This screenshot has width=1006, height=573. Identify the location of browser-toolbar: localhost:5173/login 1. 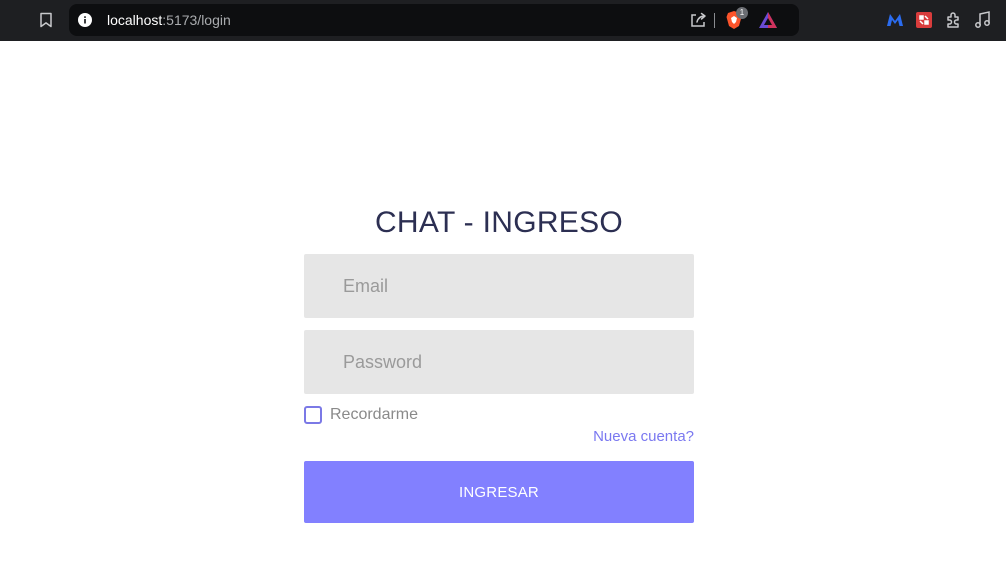
(503, 20).